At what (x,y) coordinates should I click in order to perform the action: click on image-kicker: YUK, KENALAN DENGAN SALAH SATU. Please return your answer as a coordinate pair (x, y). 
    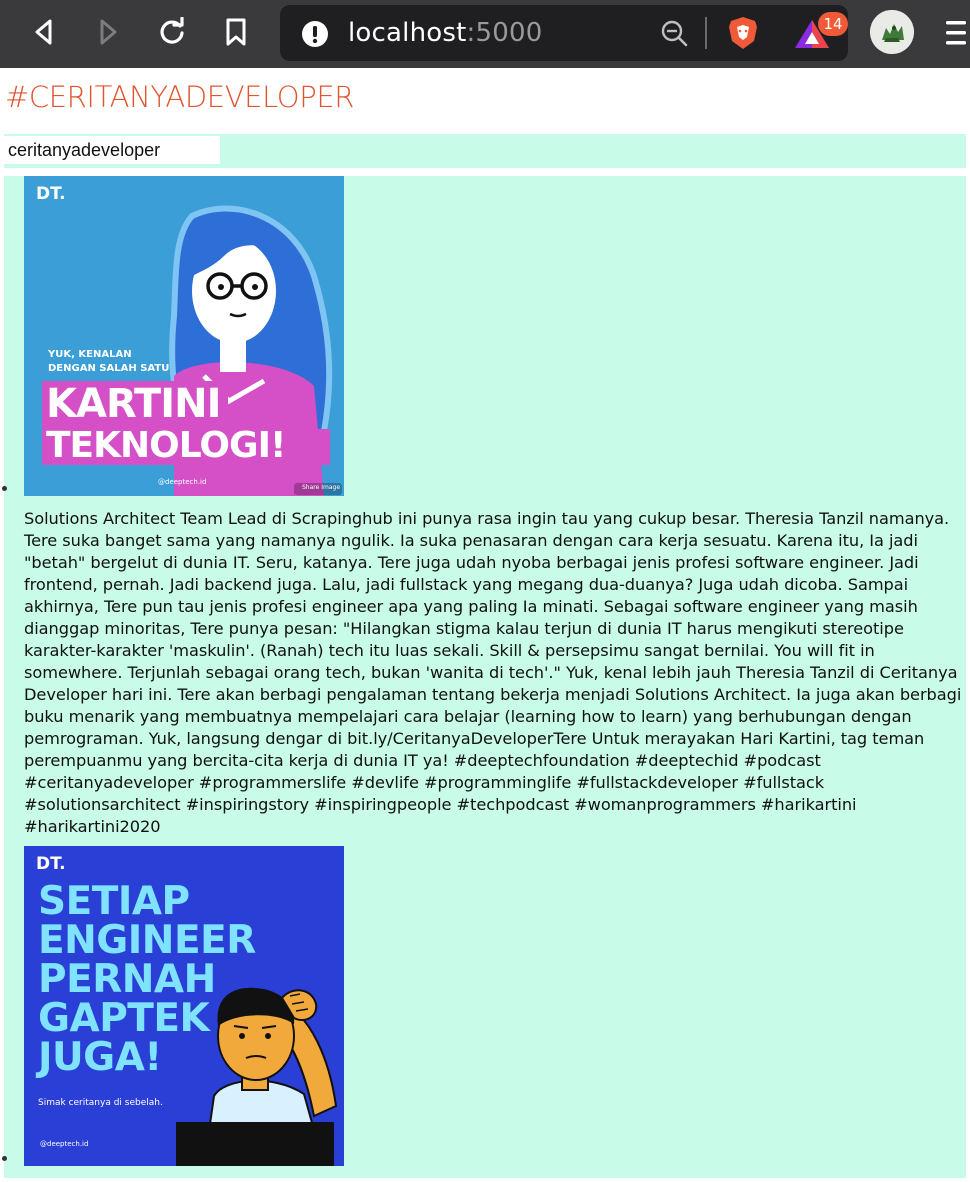
    Looking at the image, I should click on (108, 362).